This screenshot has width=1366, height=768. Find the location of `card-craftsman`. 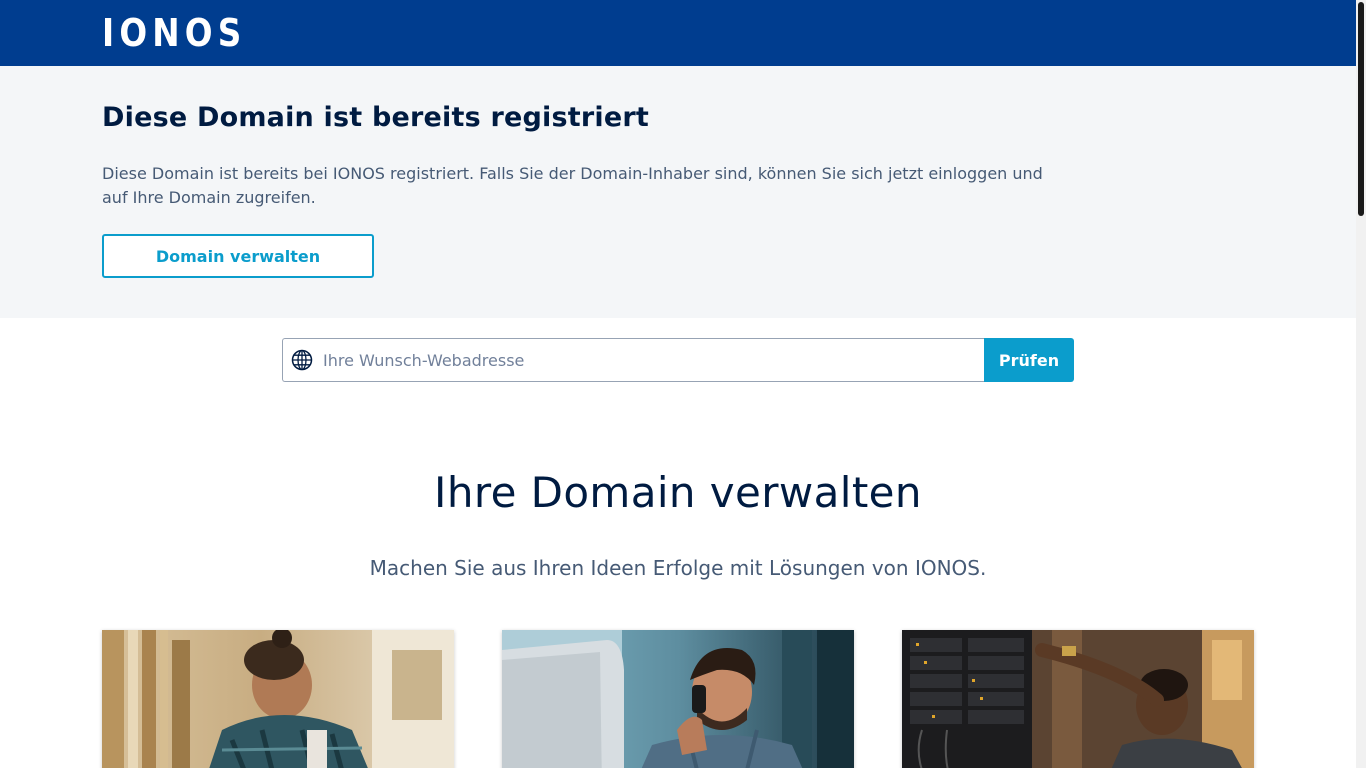

card-craftsman is located at coordinates (278, 699).